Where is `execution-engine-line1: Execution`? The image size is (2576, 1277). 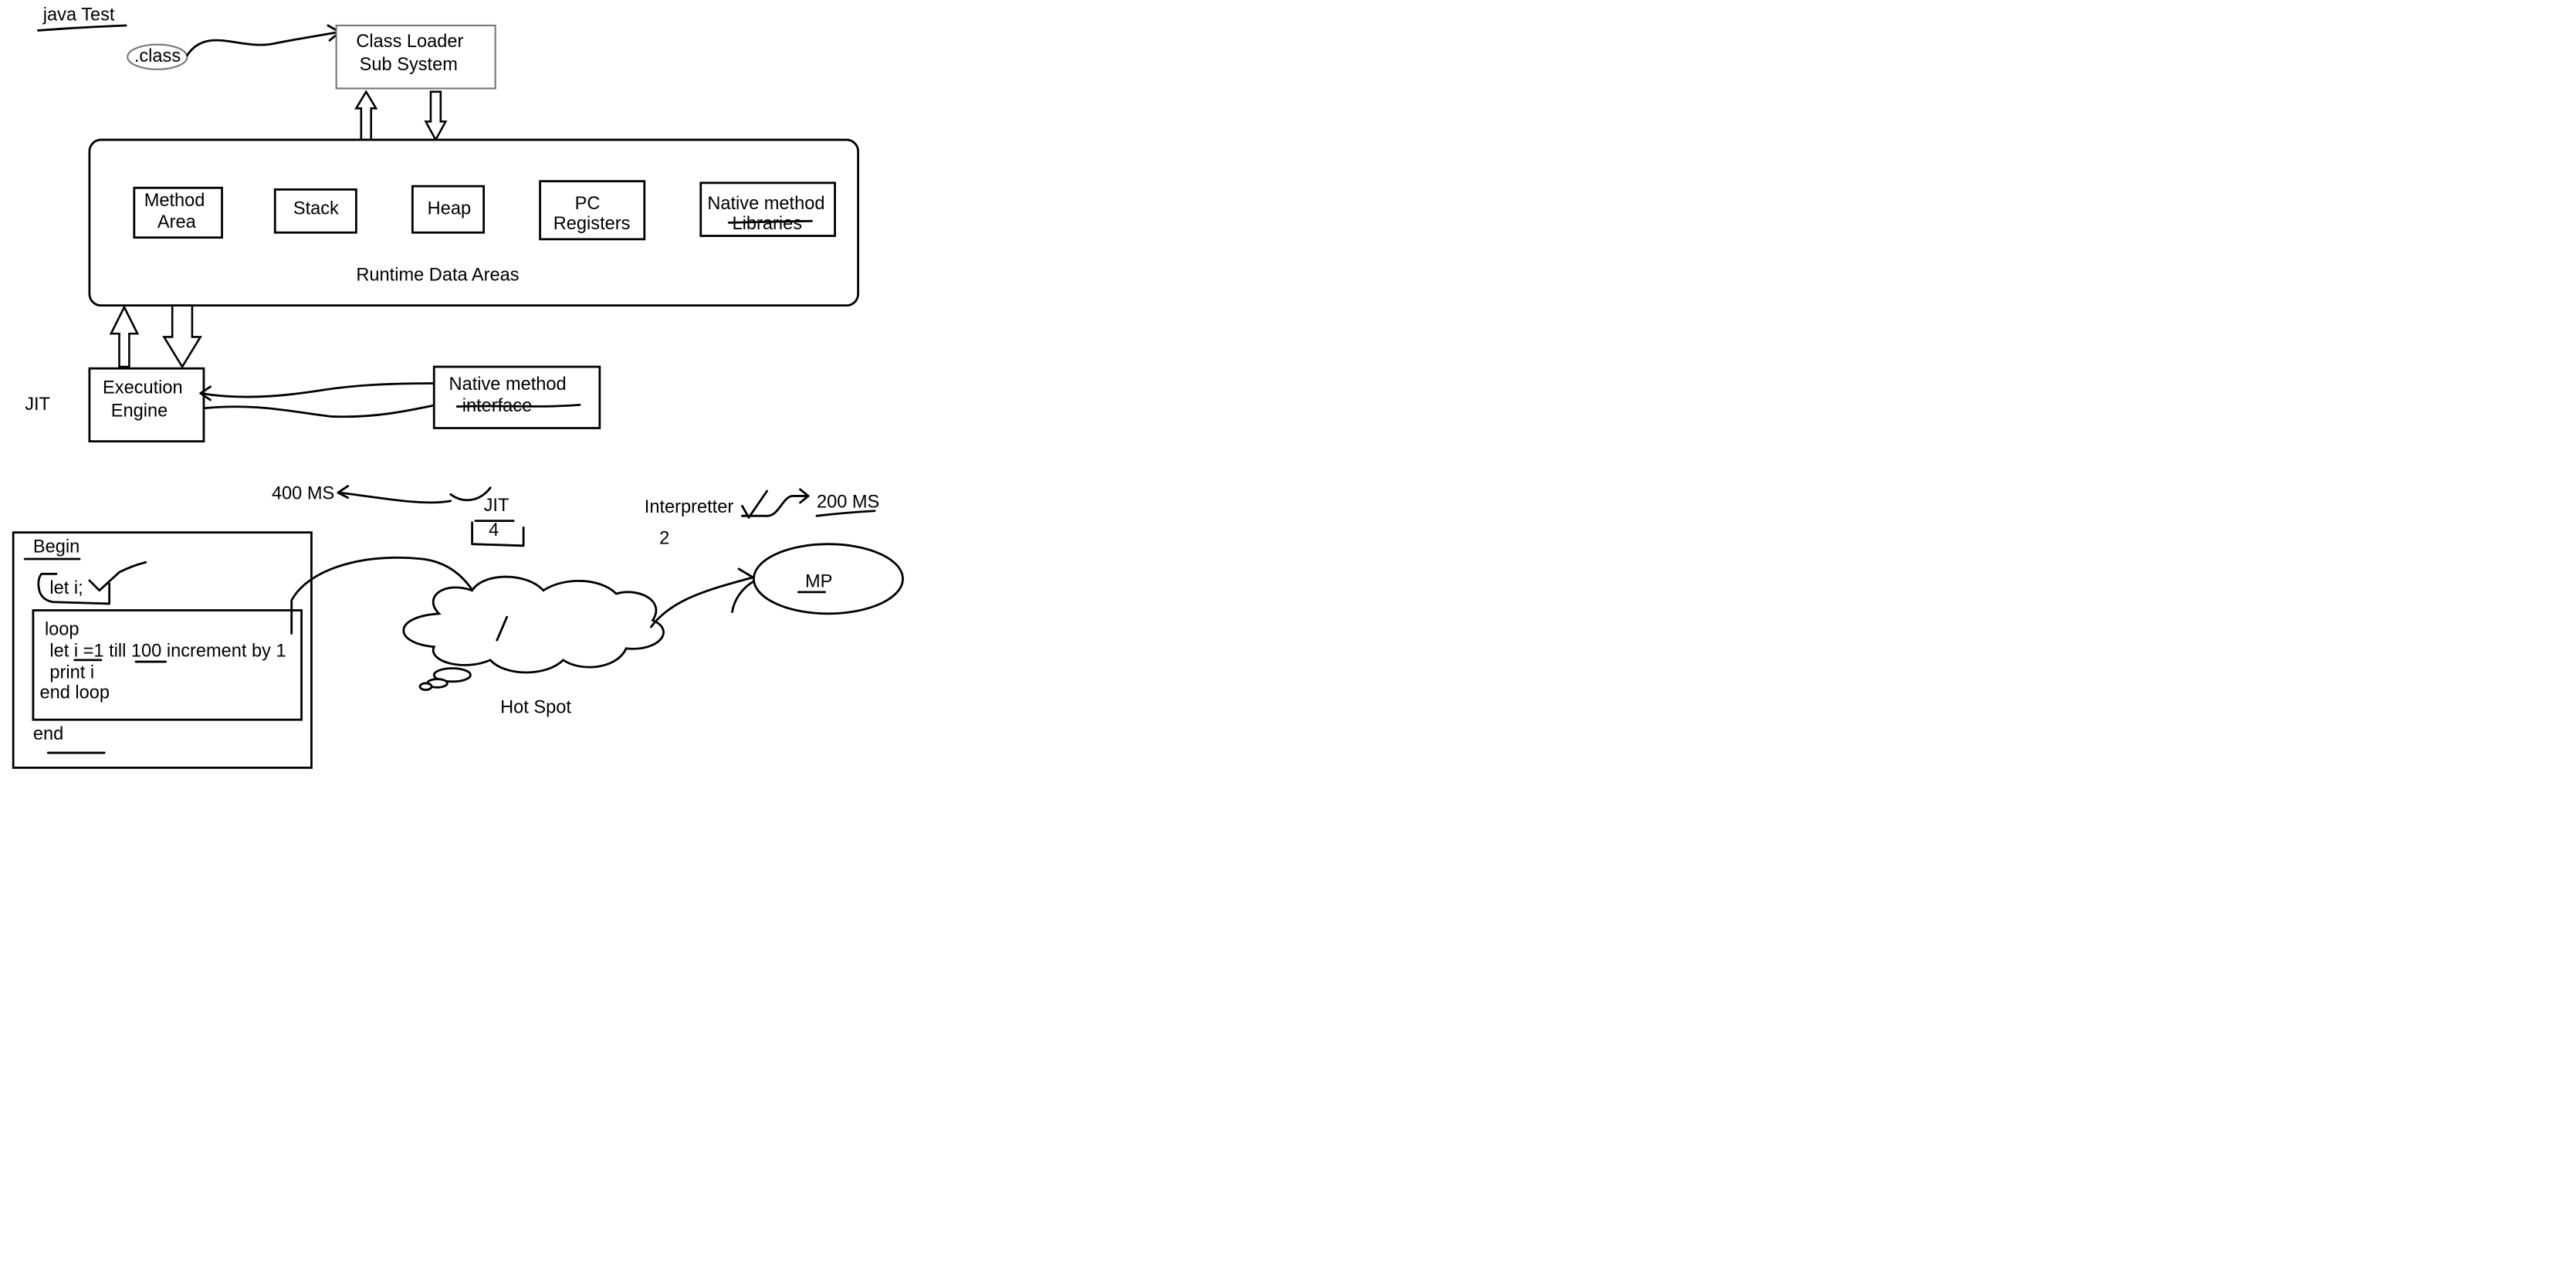
execution-engine-line1: Execution is located at coordinates (143, 388).